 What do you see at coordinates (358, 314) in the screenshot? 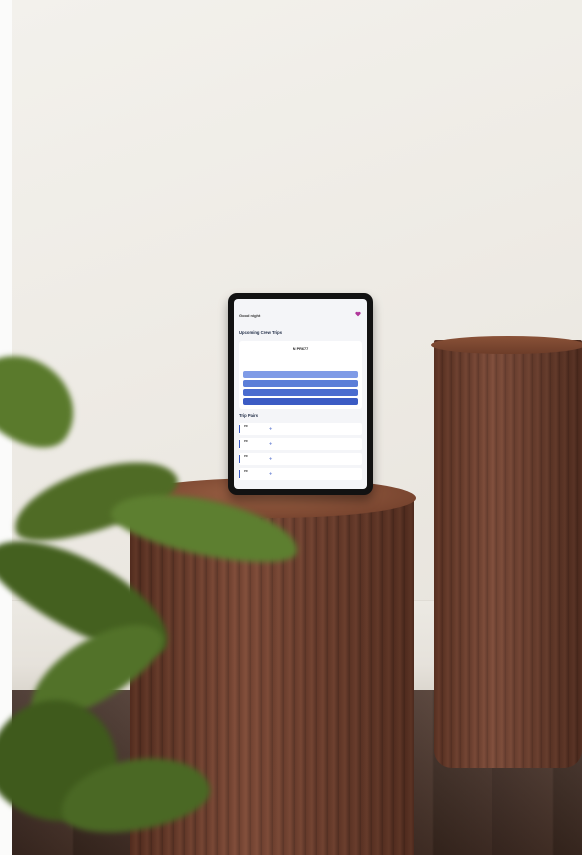
I see `heart-logo-icon` at bounding box center [358, 314].